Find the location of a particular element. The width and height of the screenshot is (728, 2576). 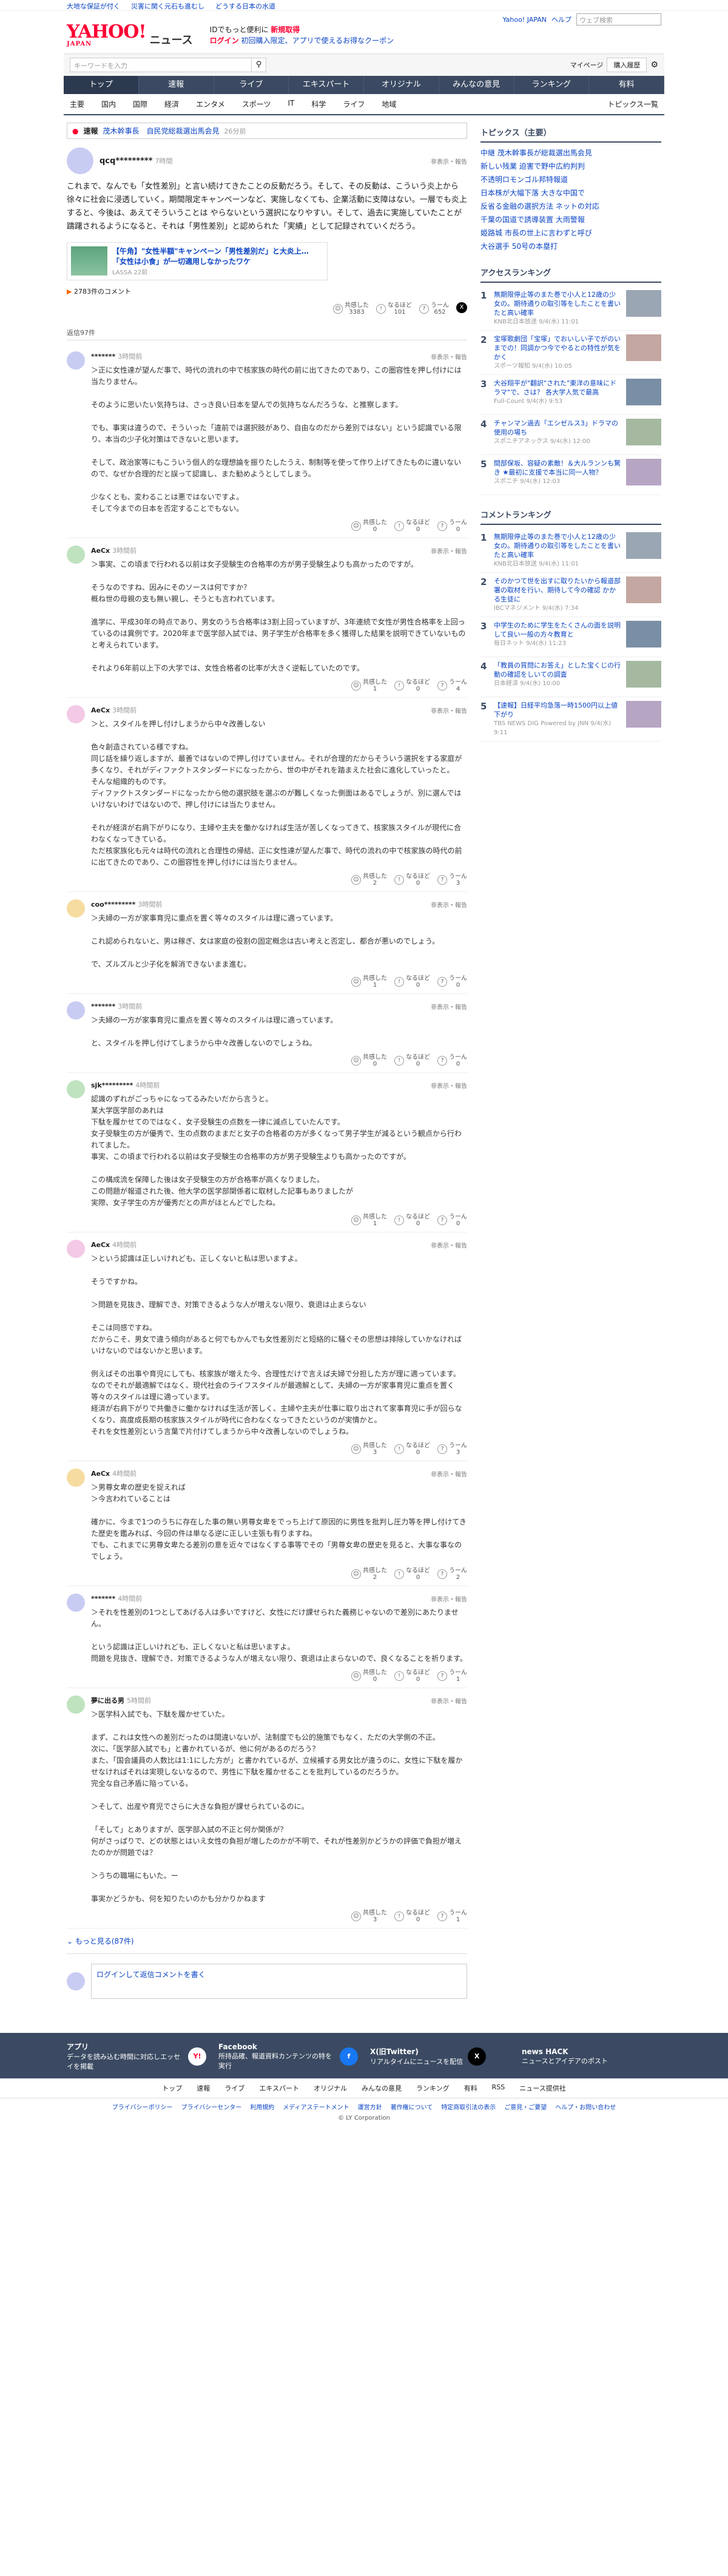

main-comment-user: qcq********* 7時間 is located at coordinates (136, 161).